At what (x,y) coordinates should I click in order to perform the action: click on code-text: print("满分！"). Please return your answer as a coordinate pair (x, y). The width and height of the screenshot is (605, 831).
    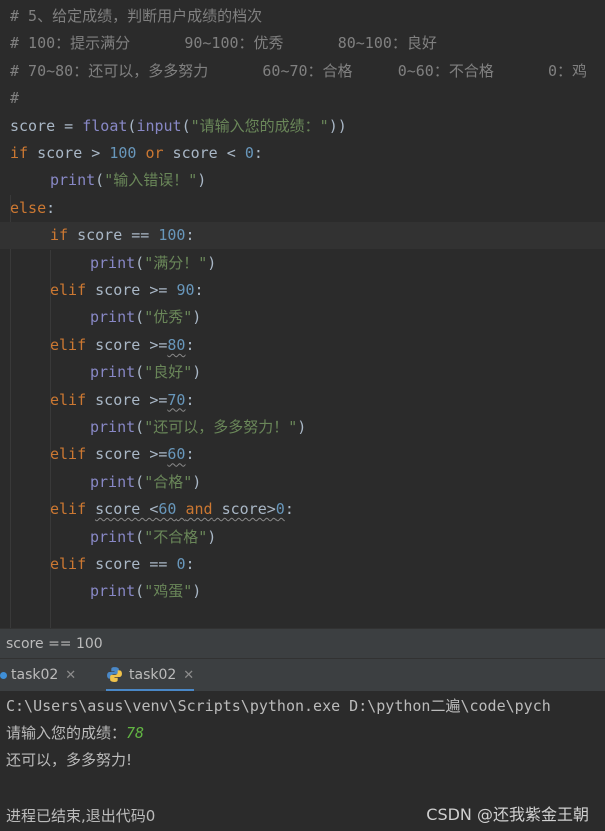
    Looking at the image, I should click on (153, 263).